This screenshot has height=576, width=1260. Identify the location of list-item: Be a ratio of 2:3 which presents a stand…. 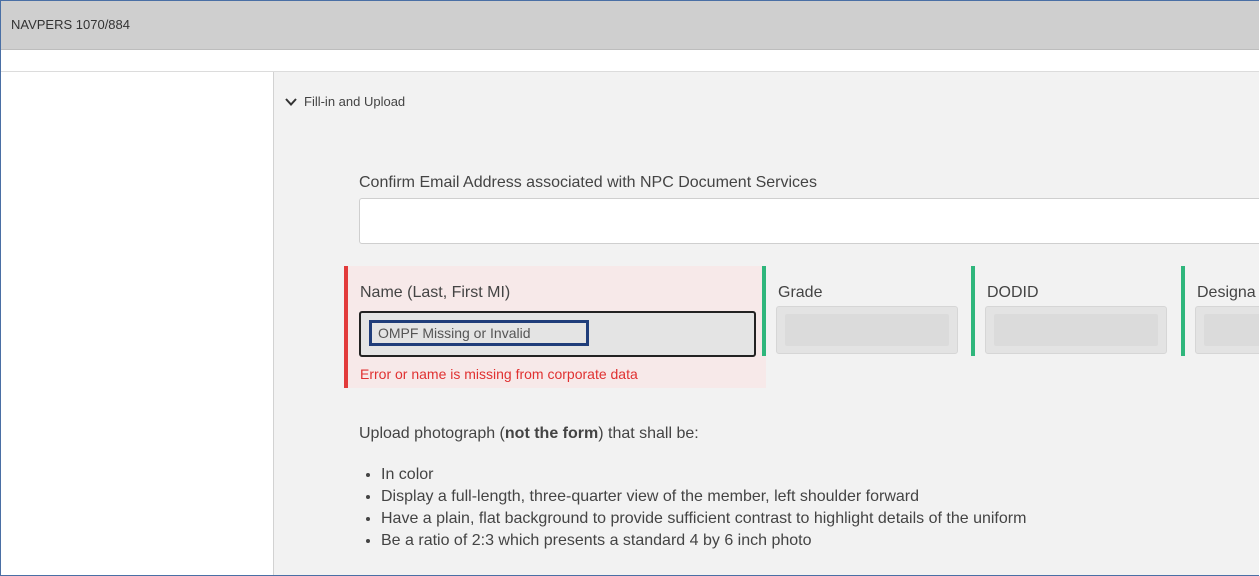
(703, 541).